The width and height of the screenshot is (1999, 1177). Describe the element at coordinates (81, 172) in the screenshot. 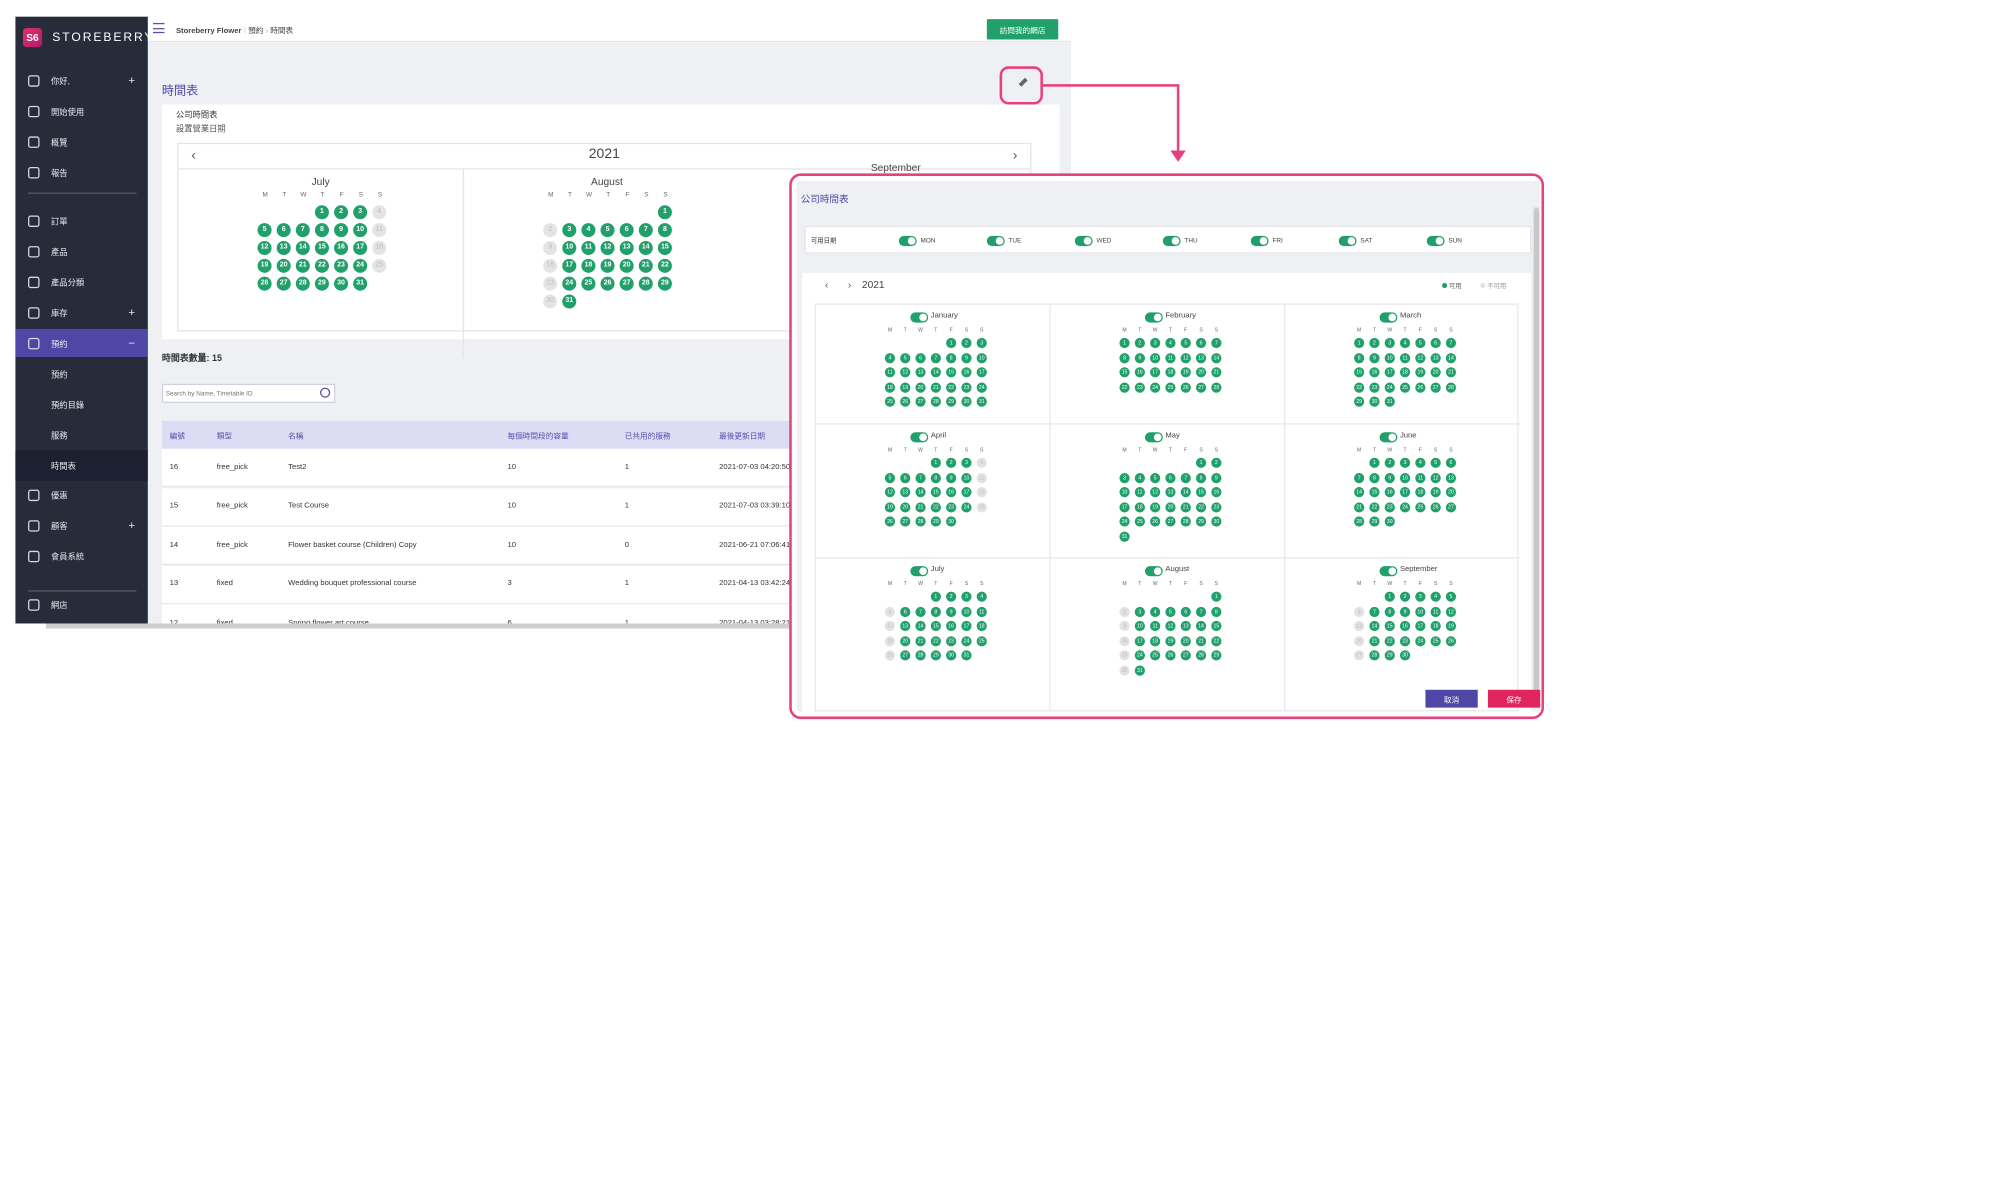

I see `sidebar-item-3: 報告` at that location.